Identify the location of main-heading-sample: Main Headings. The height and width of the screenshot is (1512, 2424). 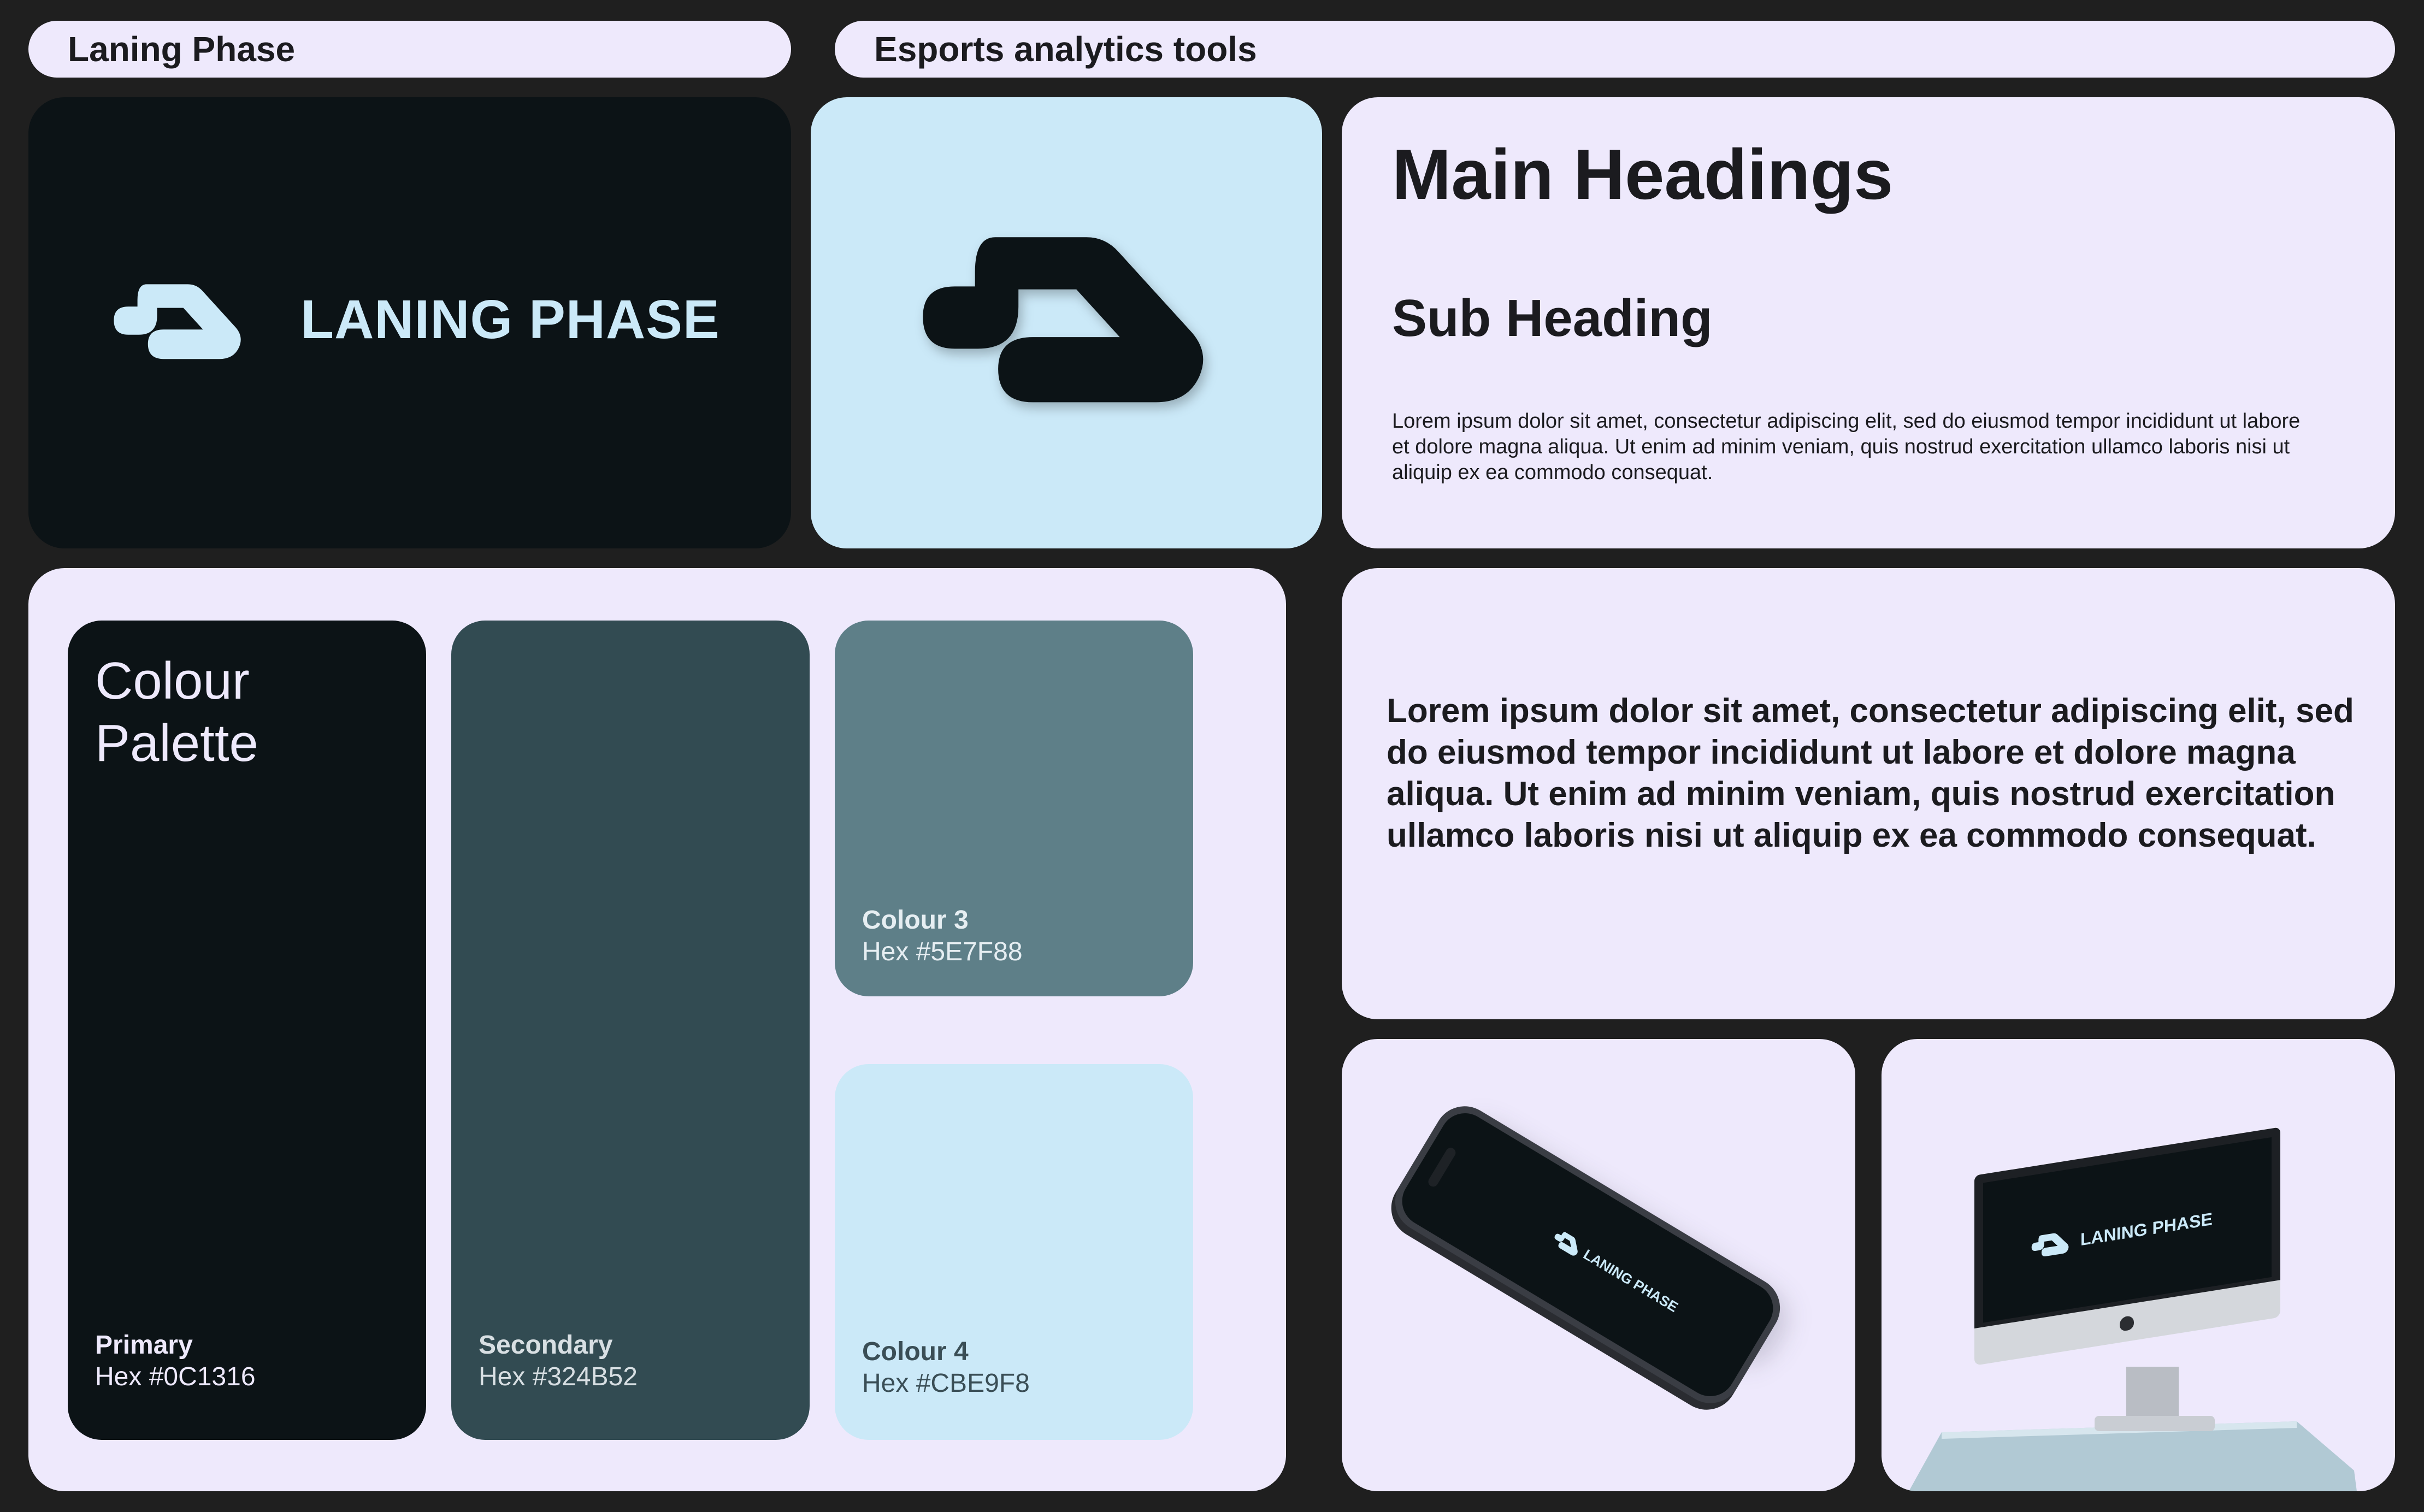
(1643, 174).